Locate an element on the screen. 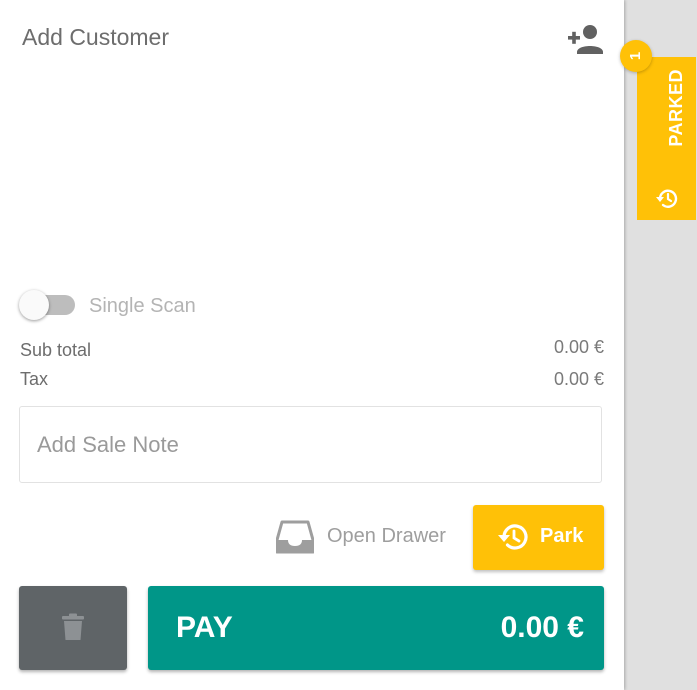  pay-amount: 0.00 € is located at coordinates (542, 627).